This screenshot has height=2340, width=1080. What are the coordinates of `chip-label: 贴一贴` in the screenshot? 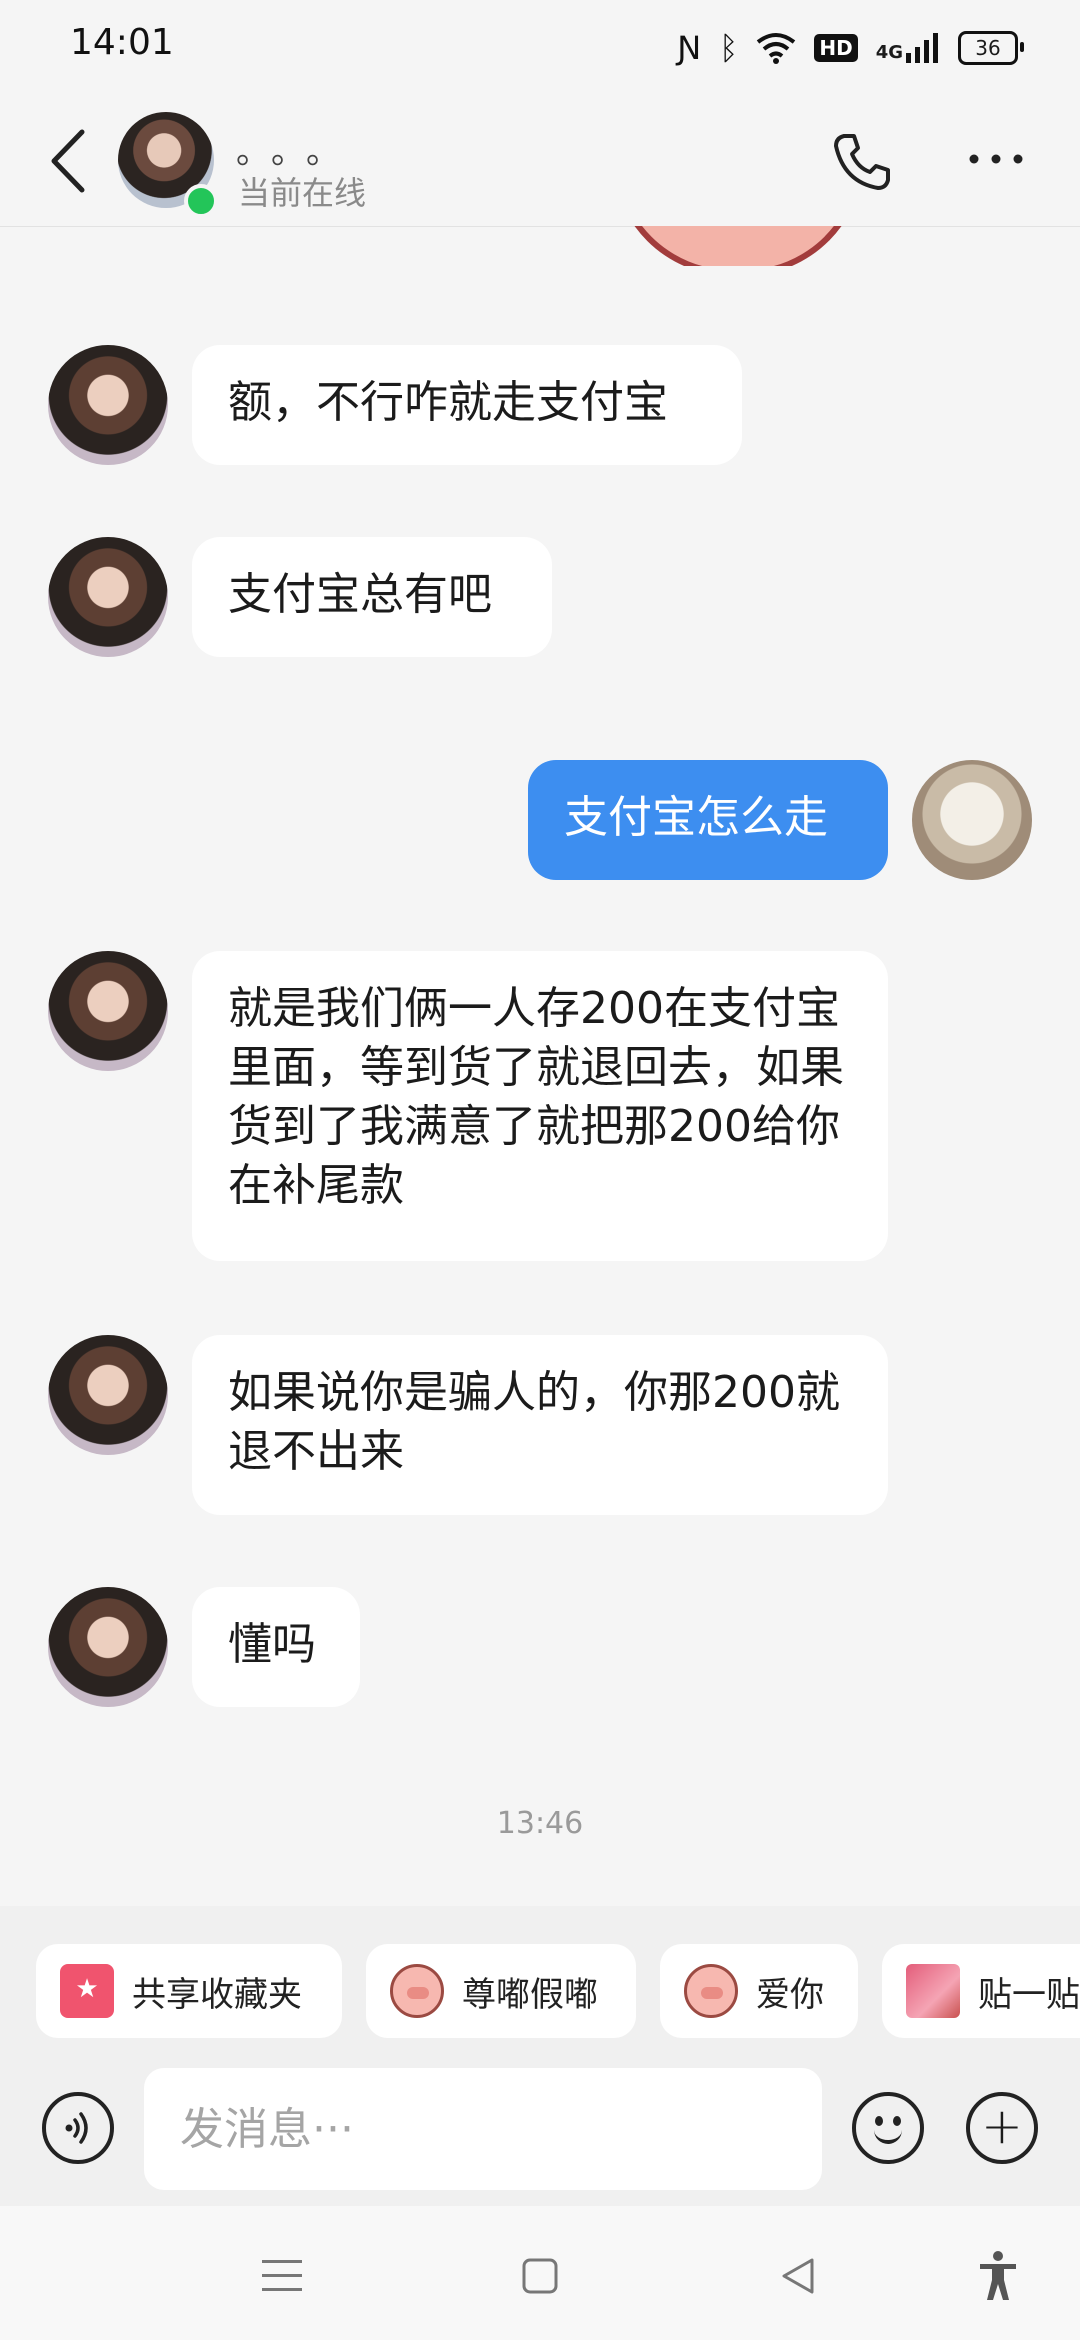 It's located at (1029, 1994).